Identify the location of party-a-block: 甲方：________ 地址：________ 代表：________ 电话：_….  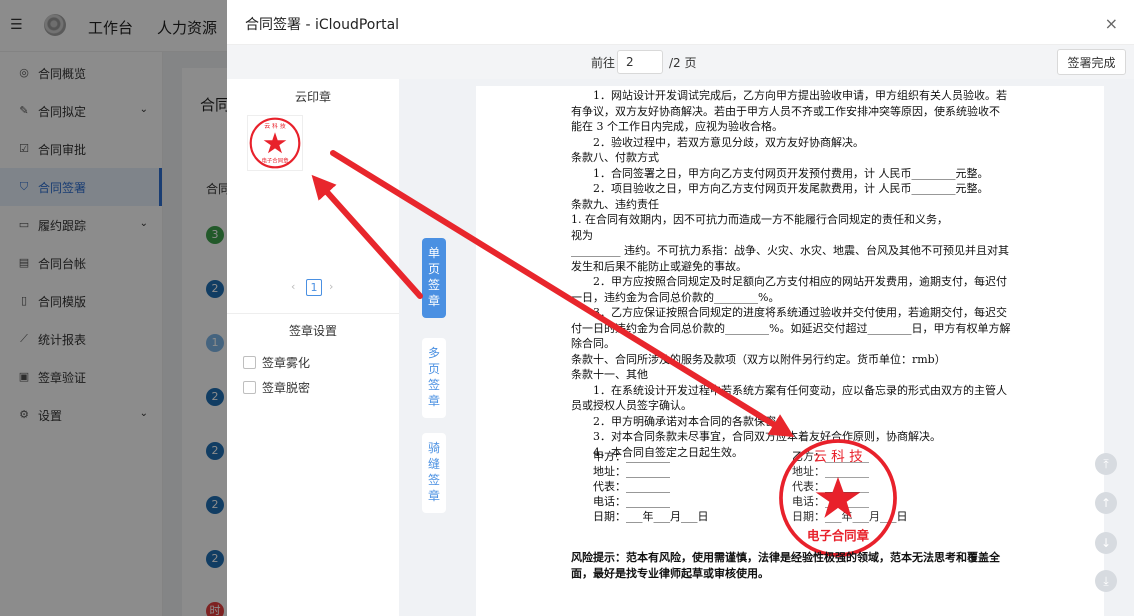
(651, 486).